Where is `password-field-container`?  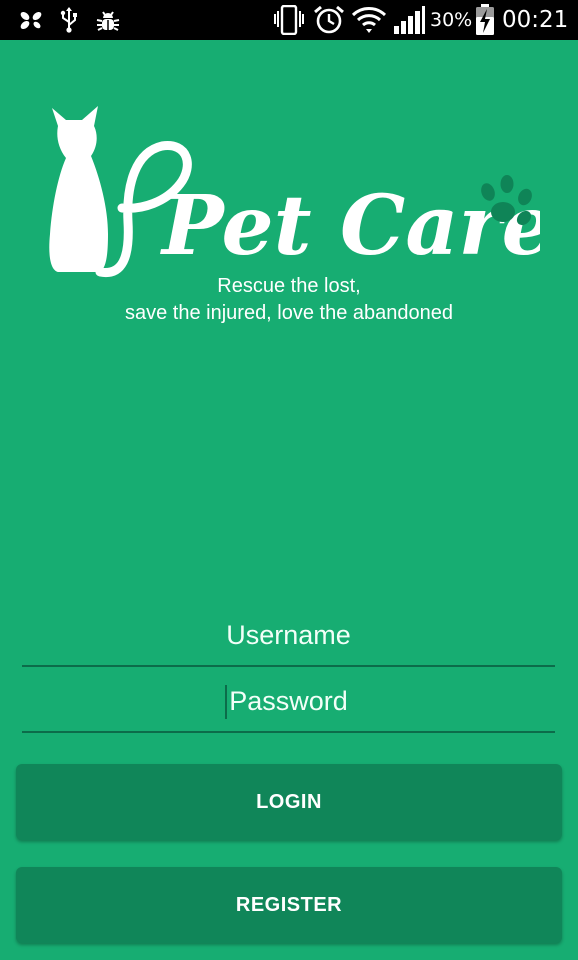 password-field-container is located at coordinates (288, 702).